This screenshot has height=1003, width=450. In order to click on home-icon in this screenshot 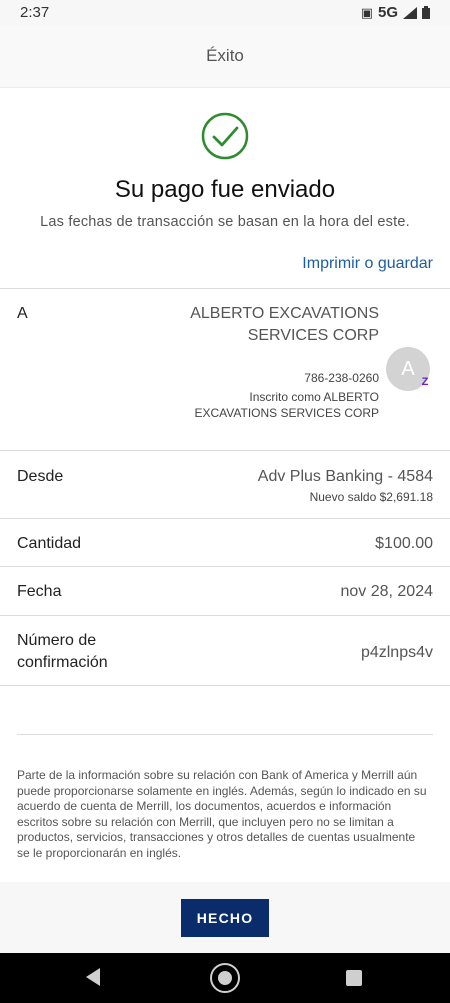, I will do `click(225, 978)`.